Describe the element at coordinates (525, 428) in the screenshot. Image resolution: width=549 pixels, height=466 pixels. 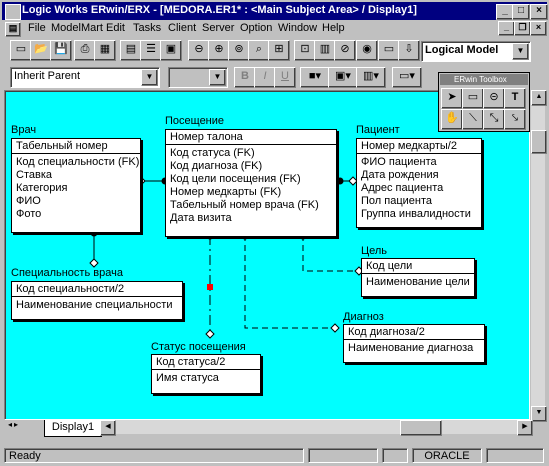
I see `scroll-right-icon: ▶` at that location.